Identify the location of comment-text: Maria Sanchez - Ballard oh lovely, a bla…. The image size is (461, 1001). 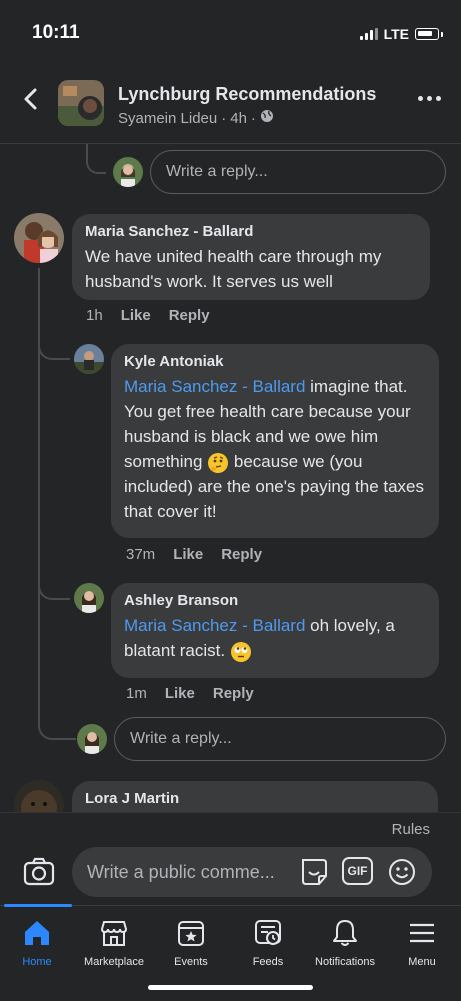
(275, 638).